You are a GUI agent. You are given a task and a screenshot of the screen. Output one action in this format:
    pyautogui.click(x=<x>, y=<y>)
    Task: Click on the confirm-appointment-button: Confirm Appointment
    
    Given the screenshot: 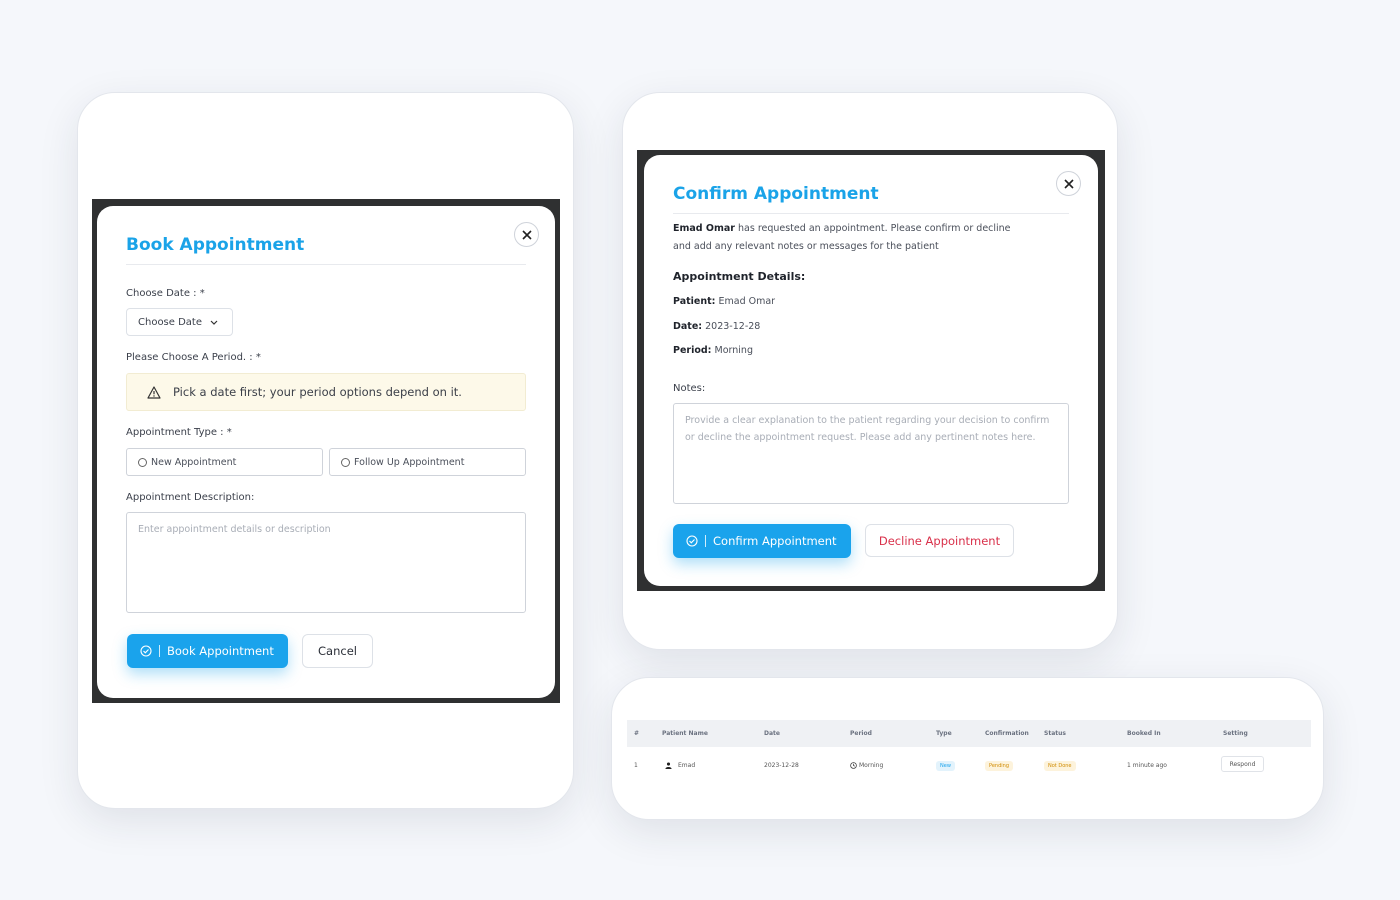 What is the action you would take?
    pyautogui.click(x=762, y=541)
    